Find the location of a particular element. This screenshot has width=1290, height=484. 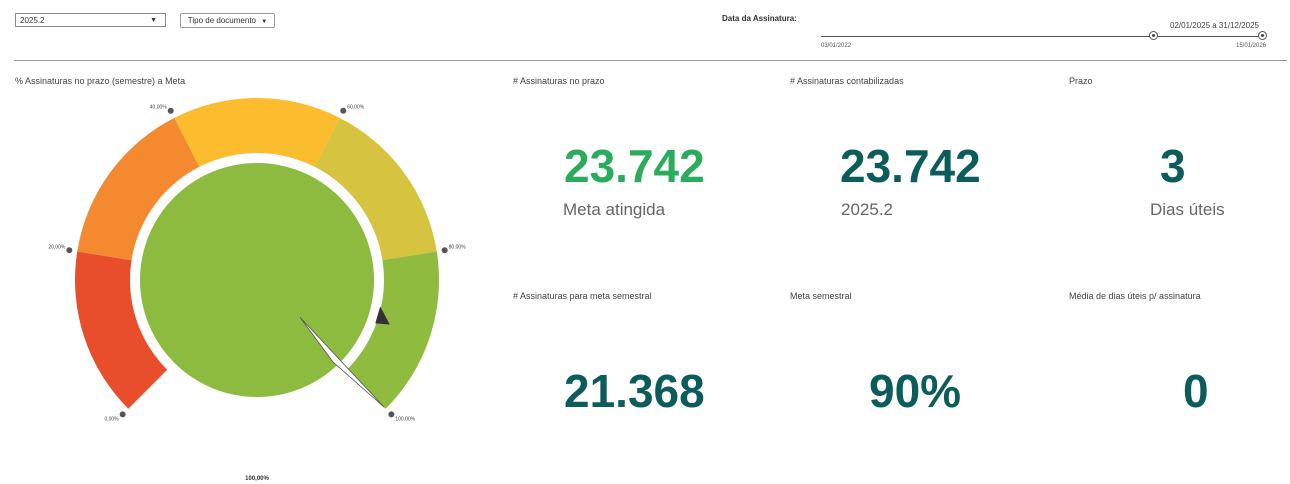

header-divider is located at coordinates (650, 60).